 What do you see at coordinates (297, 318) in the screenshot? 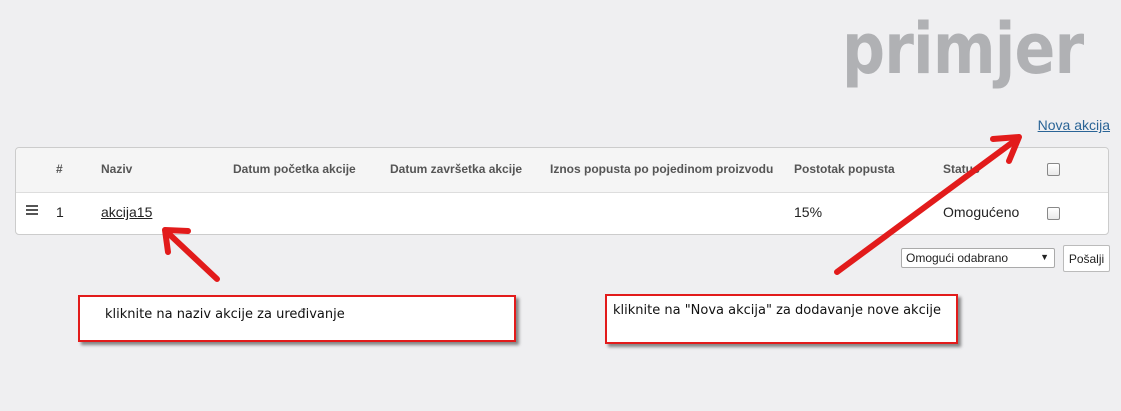
I see `callout-edit-hint: kliknite na naziv akcije za uređivanje` at bounding box center [297, 318].